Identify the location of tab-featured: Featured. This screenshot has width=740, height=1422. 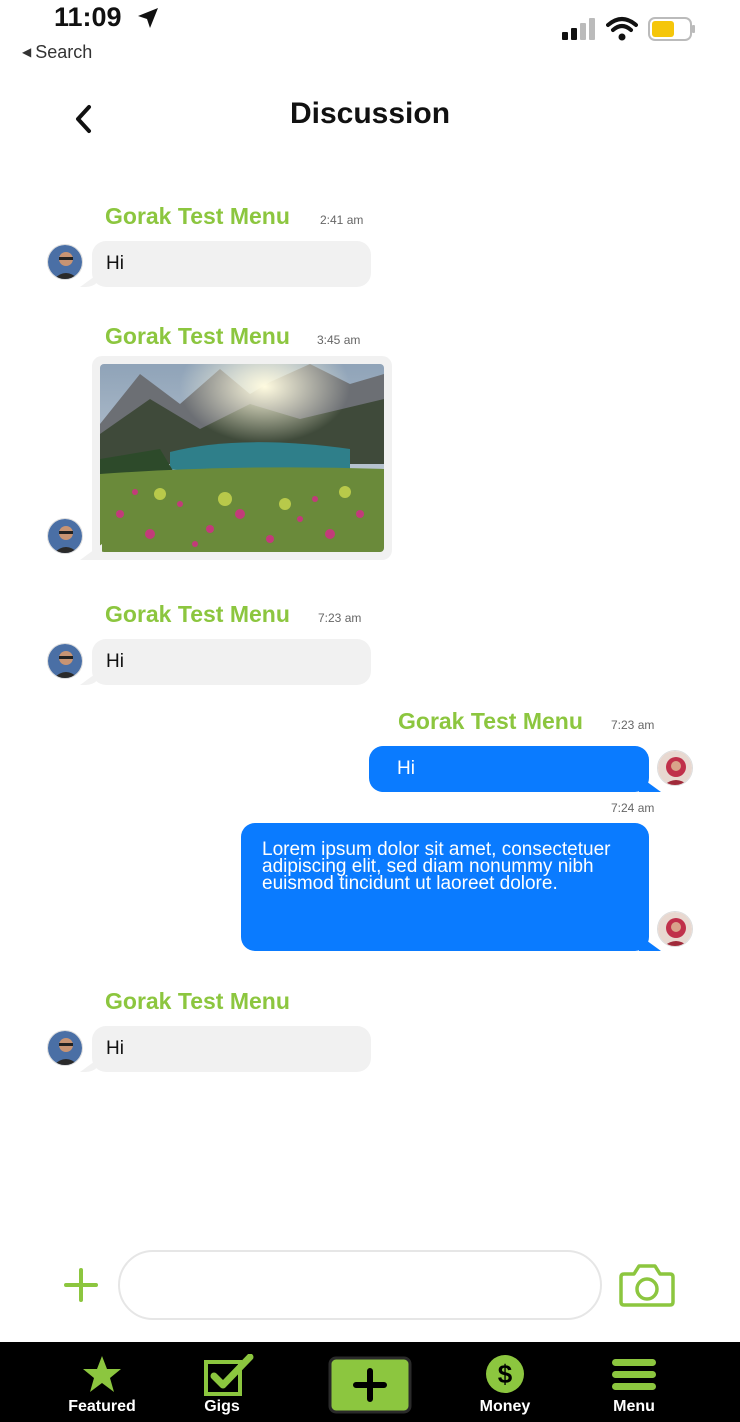
(102, 1382).